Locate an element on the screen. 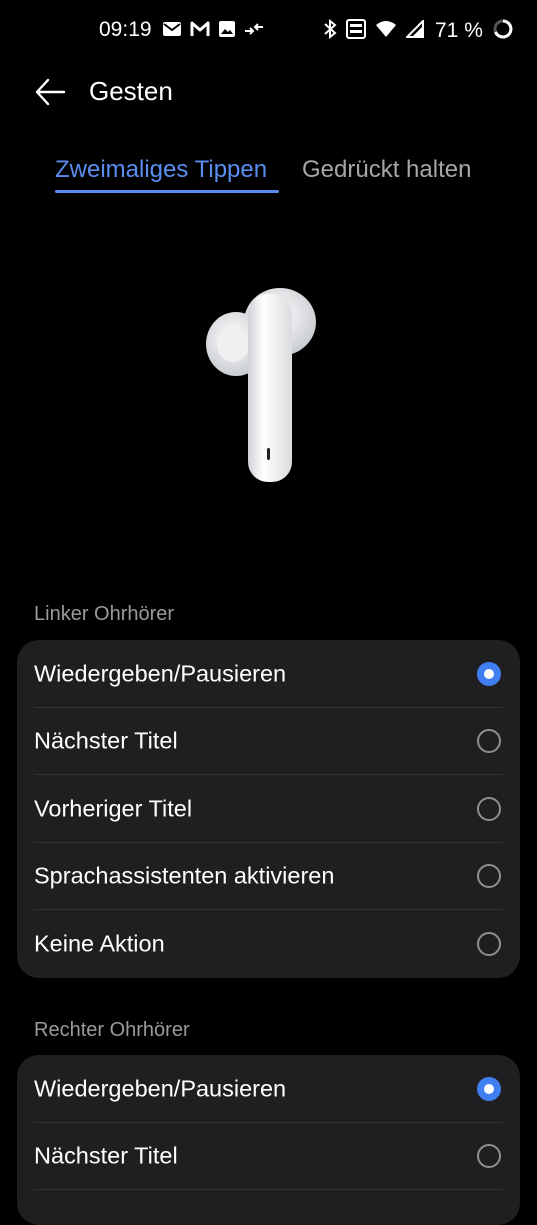 This screenshot has height=1225, width=537. wifi-icon is located at coordinates (386, 31).